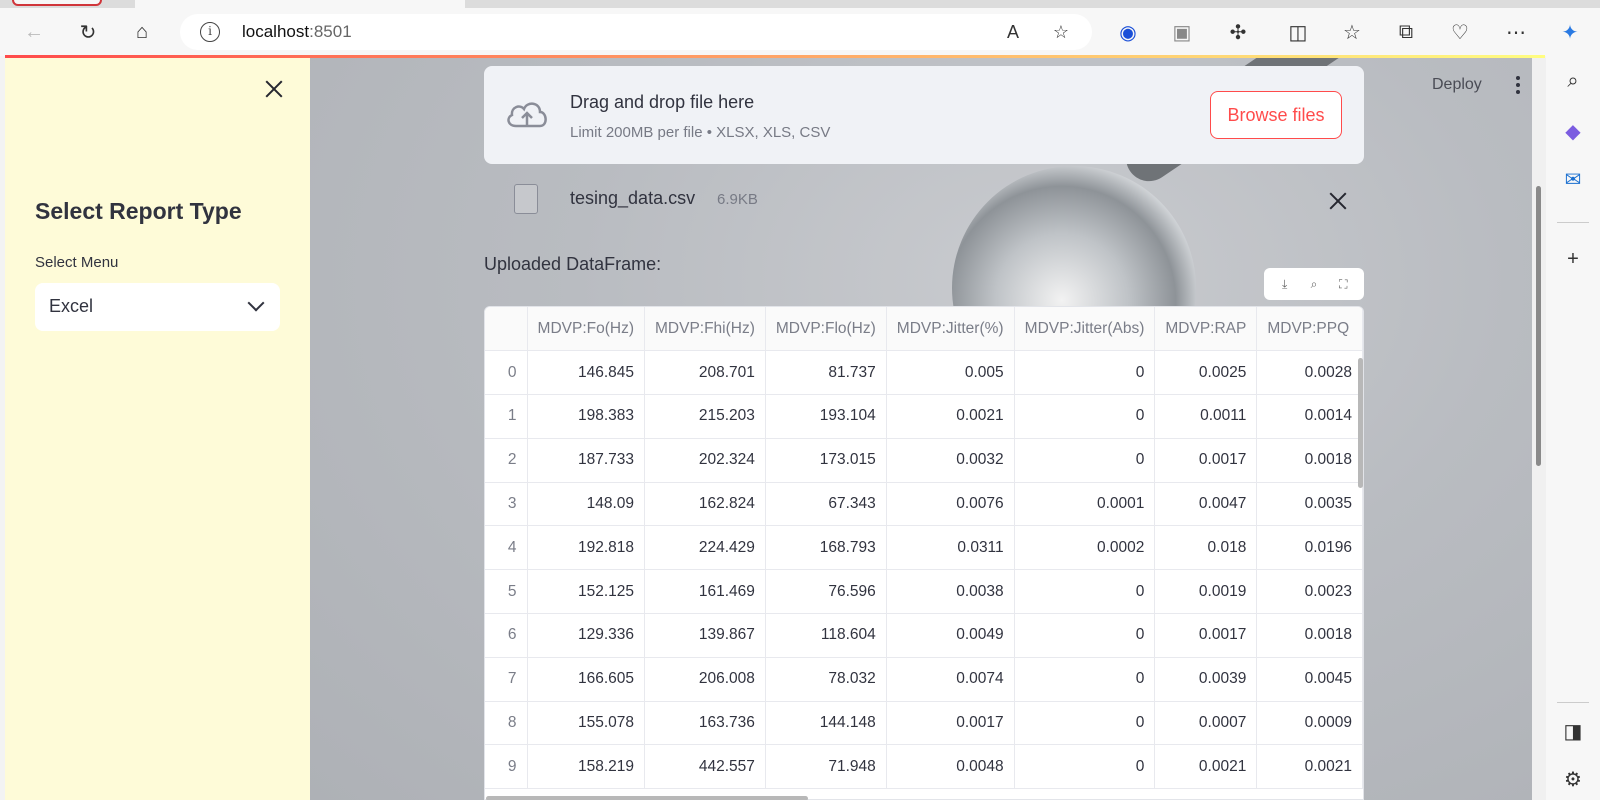 Image resolution: width=1600 pixels, height=800 pixels. I want to click on add-icon: +, so click(1573, 259).